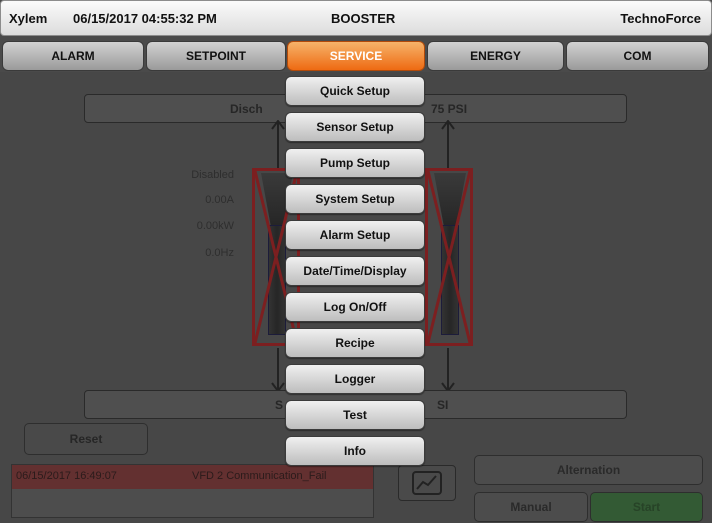  I want to click on tab-setpoint: SETPOINT, so click(216, 56).